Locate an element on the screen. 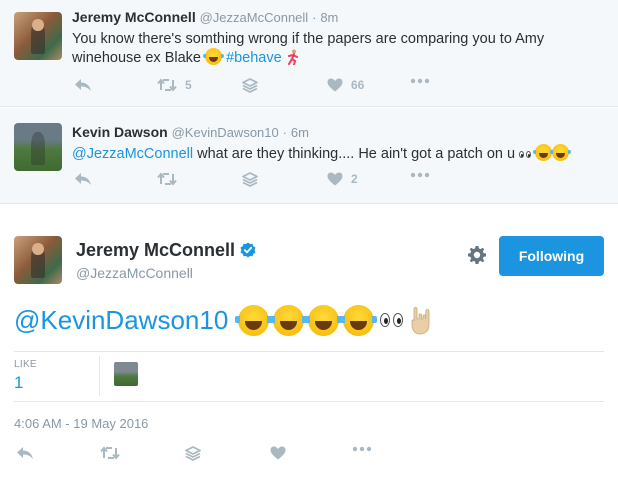 This screenshot has width=618, height=500. avatar-jeremy-large is located at coordinates (38, 260).